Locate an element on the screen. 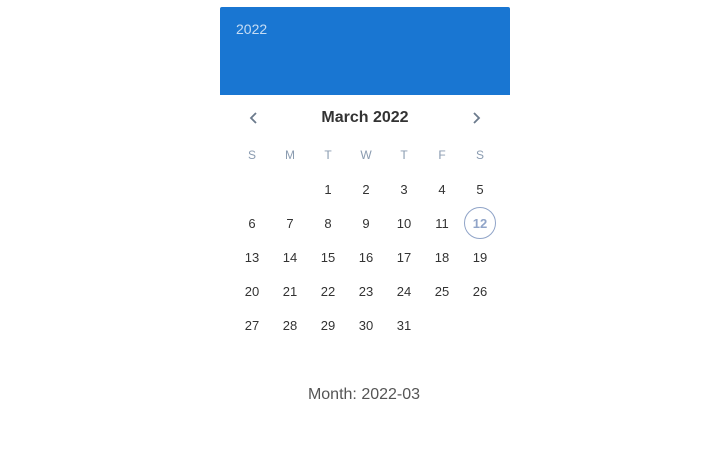 The height and width of the screenshot is (450, 728). day-number: 26 is located at coordinates (480, 291).